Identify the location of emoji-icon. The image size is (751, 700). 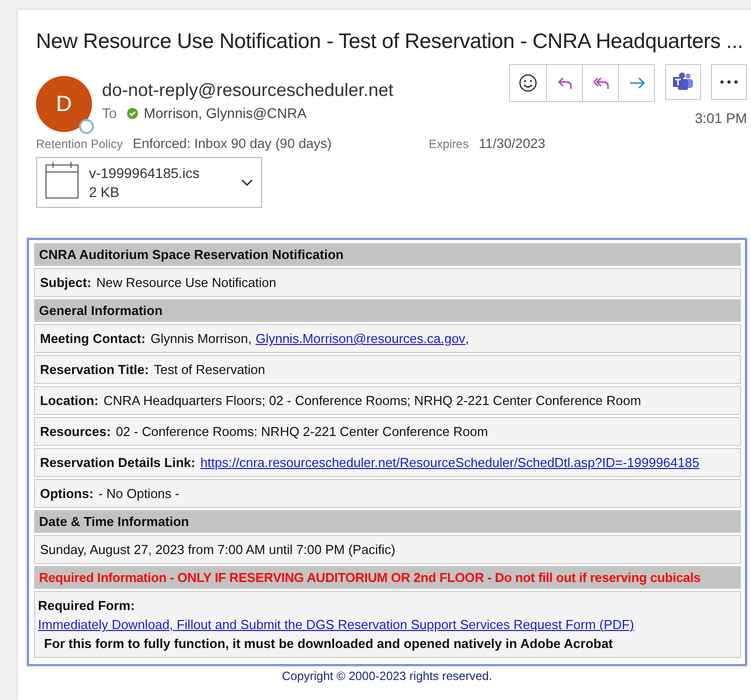
(528, 83).